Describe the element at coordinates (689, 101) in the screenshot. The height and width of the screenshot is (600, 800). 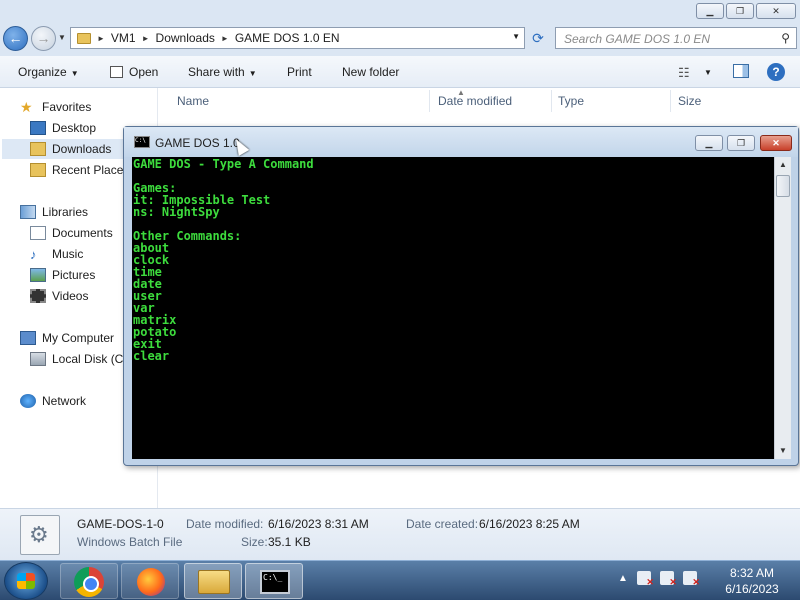
I see `column-header-size: Size` at that location.